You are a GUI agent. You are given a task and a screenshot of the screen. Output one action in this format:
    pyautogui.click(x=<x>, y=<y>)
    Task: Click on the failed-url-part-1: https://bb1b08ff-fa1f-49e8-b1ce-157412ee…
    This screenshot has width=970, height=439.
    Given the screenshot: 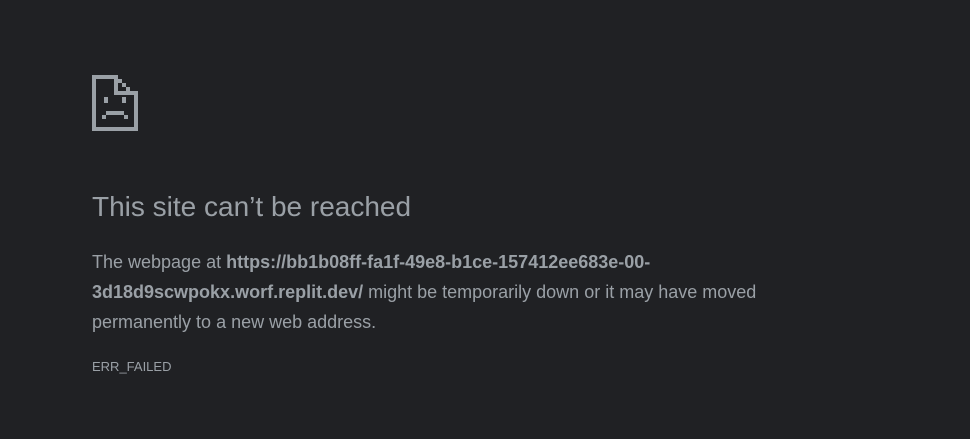 What is the action you would take?
    pyautogui.click(x=438, y=262)
    